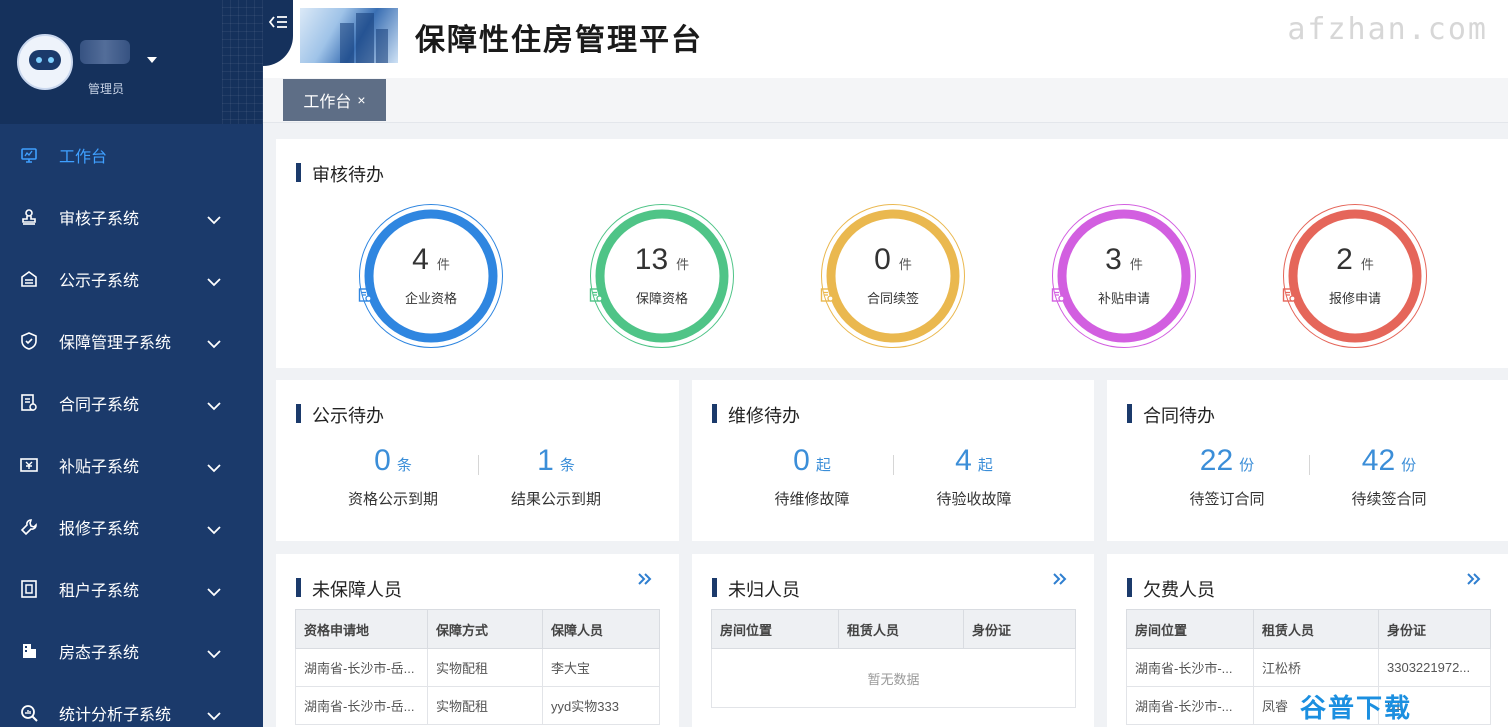  I want to click on username-blurred, so click(105, 52).